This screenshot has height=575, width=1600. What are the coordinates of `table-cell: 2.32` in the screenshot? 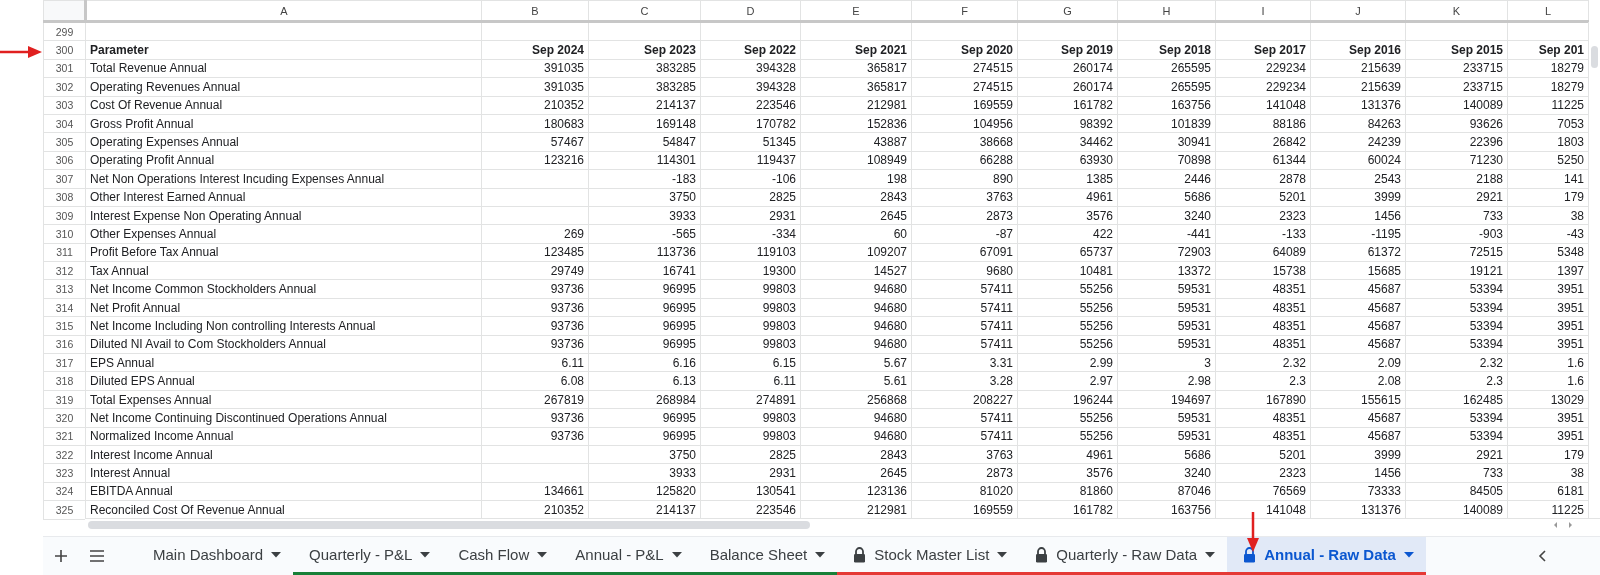 It's located at (1263, 362).